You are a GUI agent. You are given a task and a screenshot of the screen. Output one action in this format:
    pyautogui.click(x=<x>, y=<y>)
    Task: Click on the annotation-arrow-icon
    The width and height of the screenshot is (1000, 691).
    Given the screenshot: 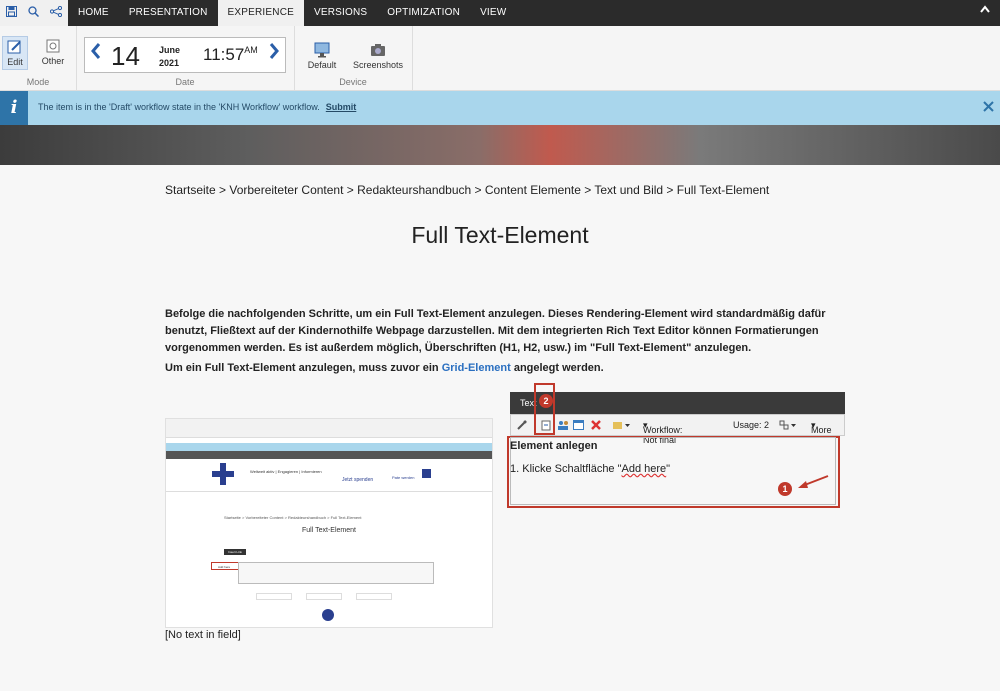 What is the action you would take?
    pyautogui.click(x=813, y=481)
    